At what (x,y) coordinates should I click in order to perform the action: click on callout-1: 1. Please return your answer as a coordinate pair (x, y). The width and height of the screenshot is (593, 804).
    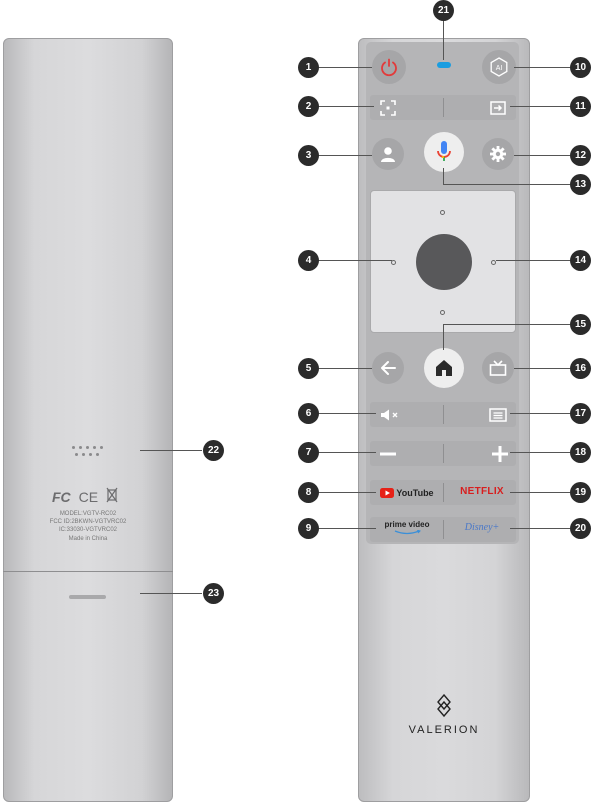
    Looking at the image, I should click on (308, 67).